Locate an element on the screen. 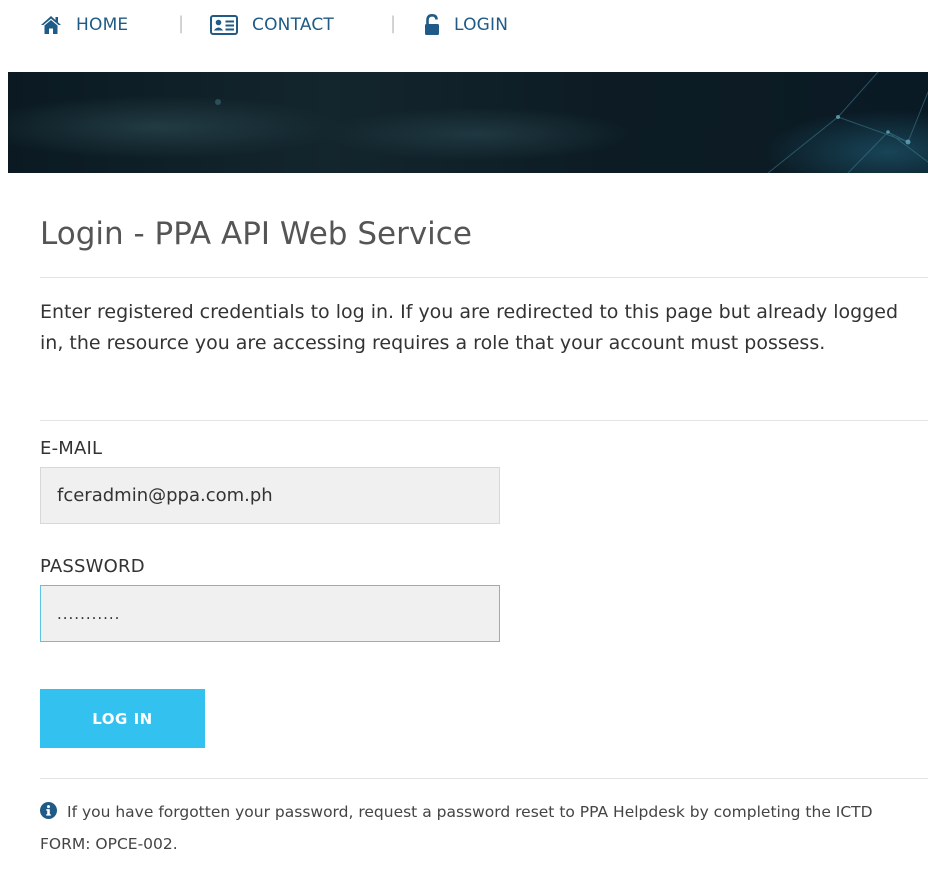  info-circle-icon is located at coordinates (48, 814).